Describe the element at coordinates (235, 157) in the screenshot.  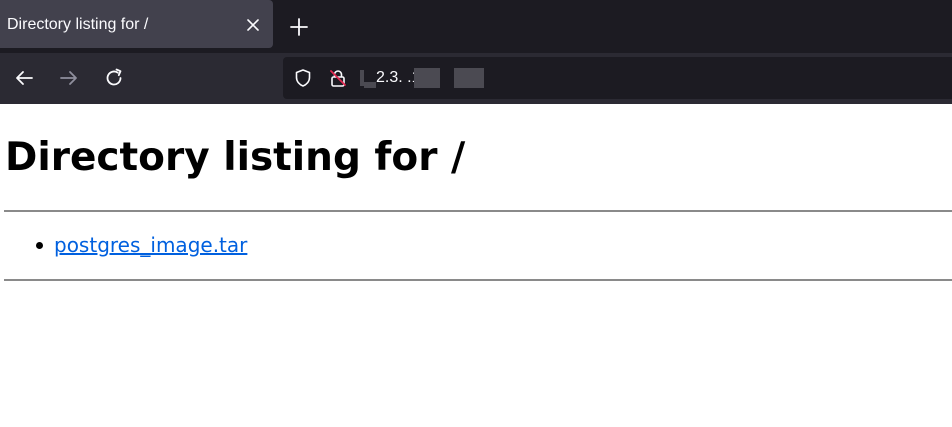
I see `page-heading: Directory listing for /` at that location.